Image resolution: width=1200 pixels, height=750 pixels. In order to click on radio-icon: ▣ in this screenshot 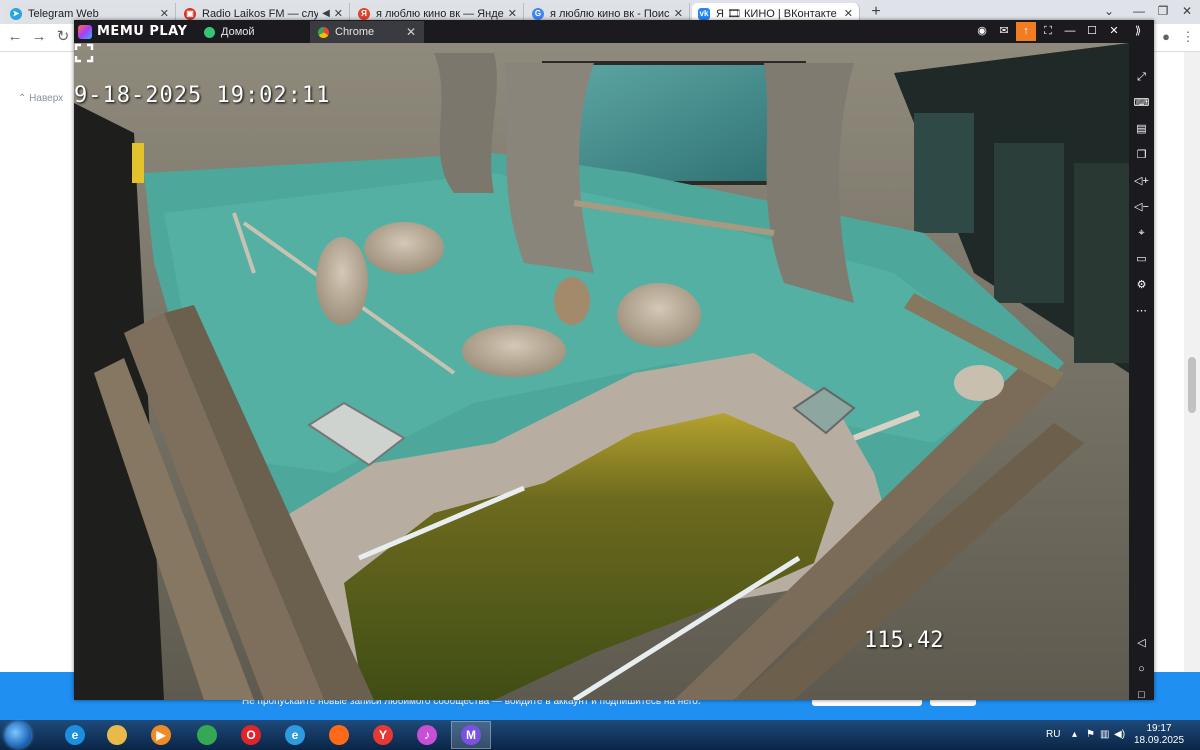, I will do `click(190, 13)`.